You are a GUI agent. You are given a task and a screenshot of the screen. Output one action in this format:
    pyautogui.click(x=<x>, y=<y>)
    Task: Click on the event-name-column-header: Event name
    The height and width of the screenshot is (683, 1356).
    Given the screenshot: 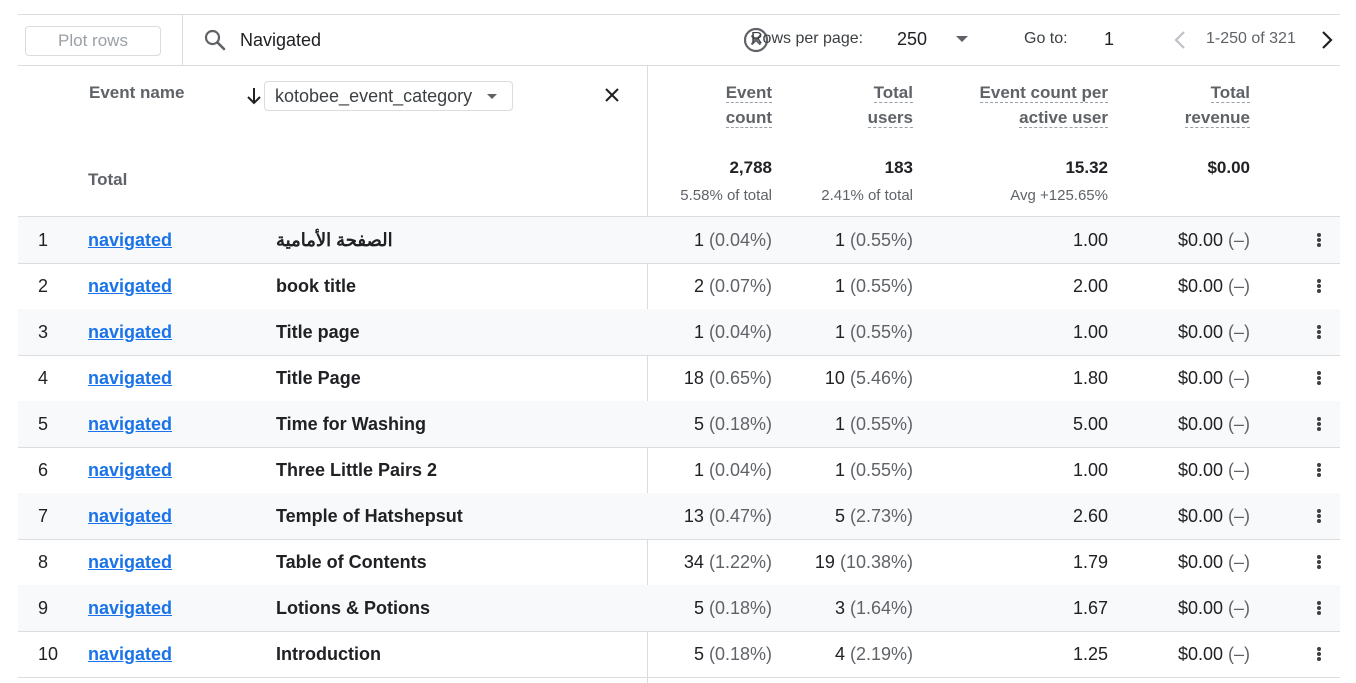 What is the action you would take?
    pyautogui.click(x=136, y=93)
    